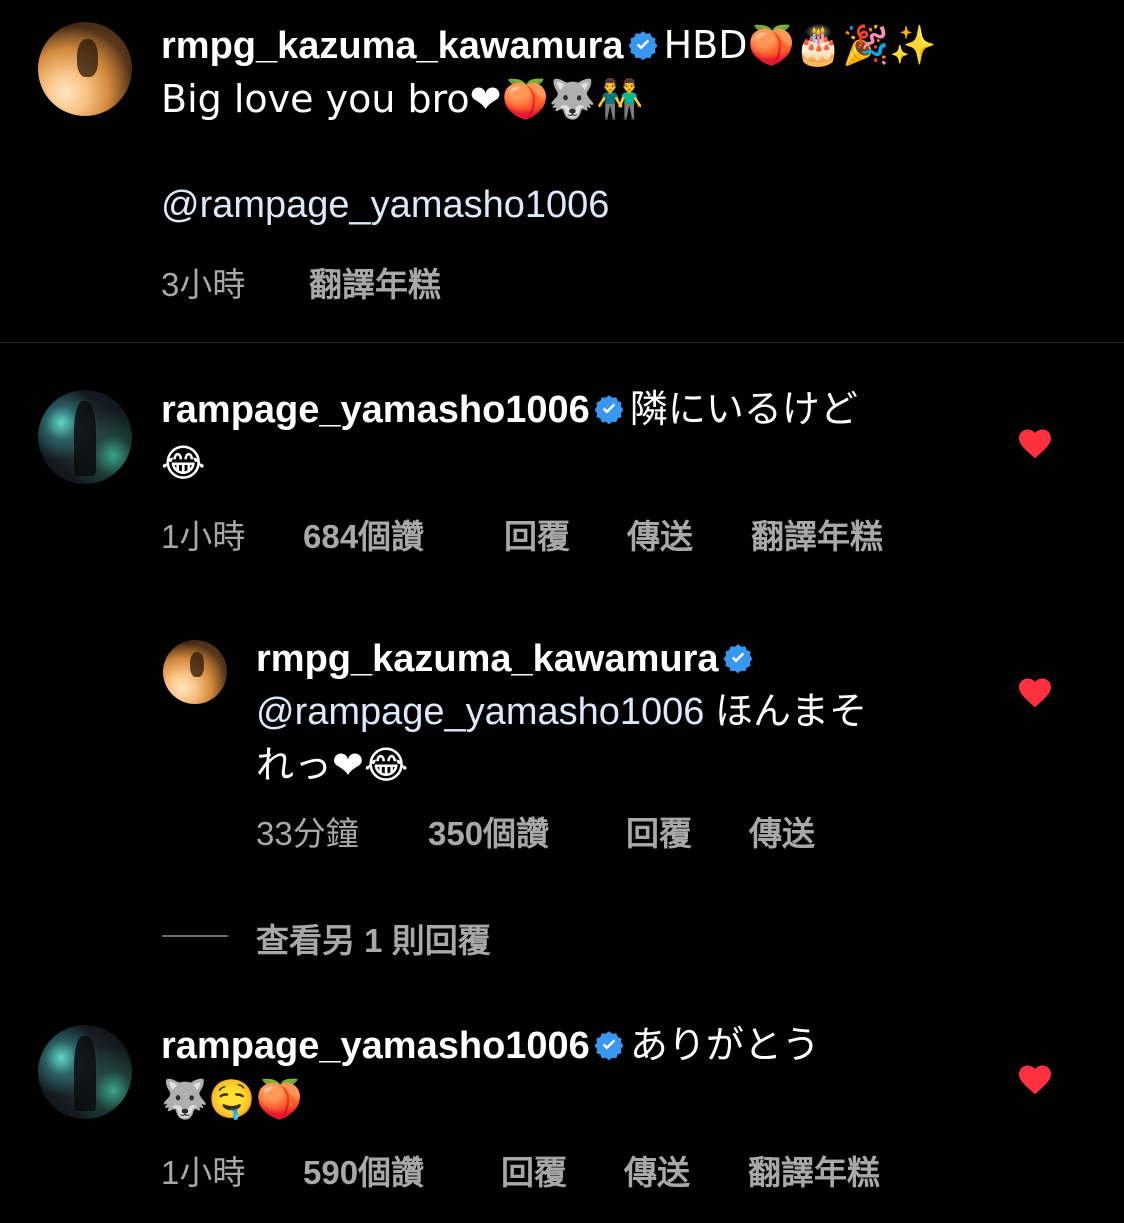 The width and height of the screenshot is (1124, 1223). What do you see at coordinates (203, 536) in the screenshot?
I see `comment-1-time: 1小時` at bounding box center [203, 536].